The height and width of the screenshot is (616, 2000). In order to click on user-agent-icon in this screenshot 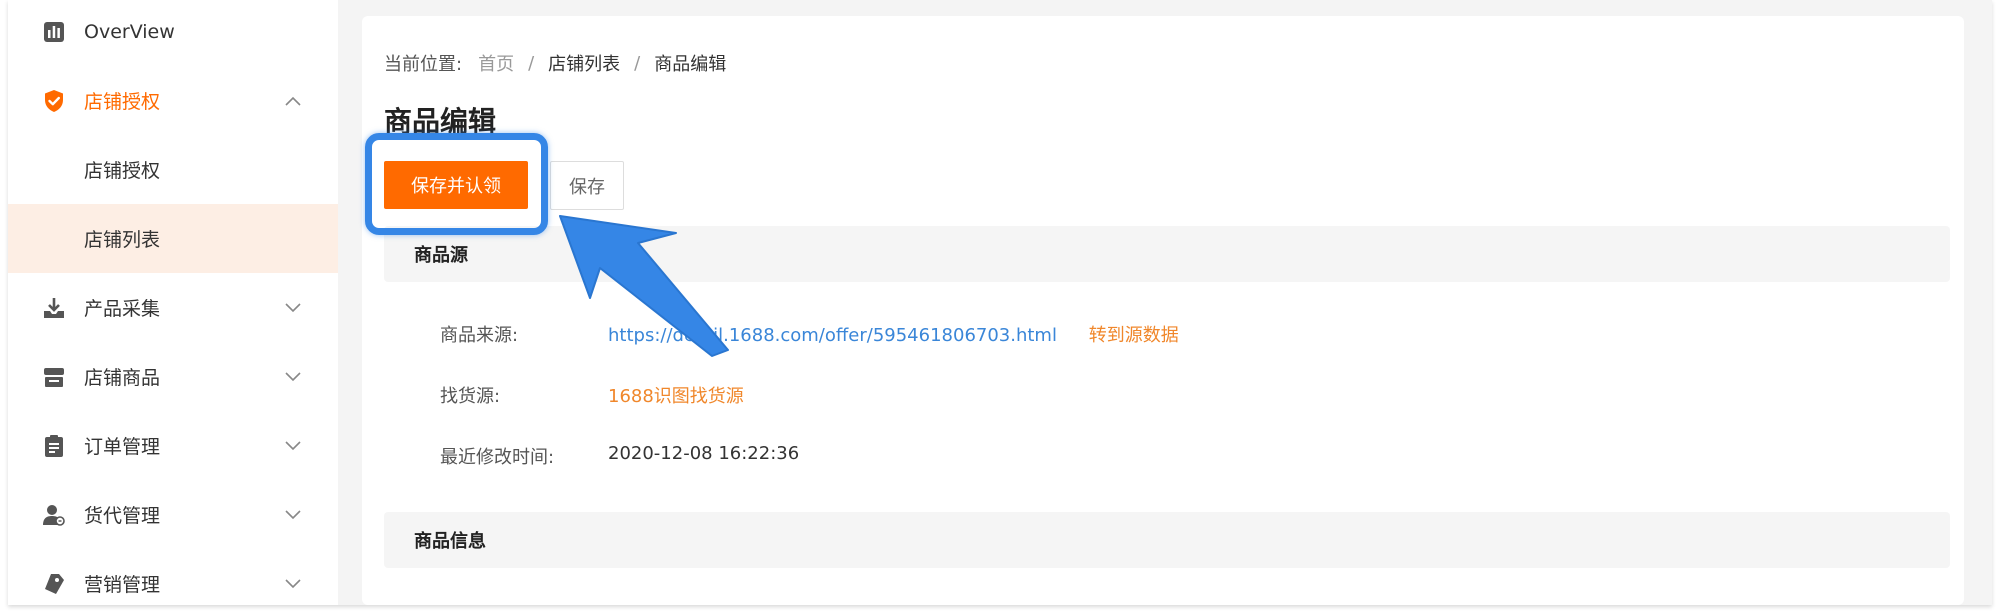, I will do `click(54, 515)`.